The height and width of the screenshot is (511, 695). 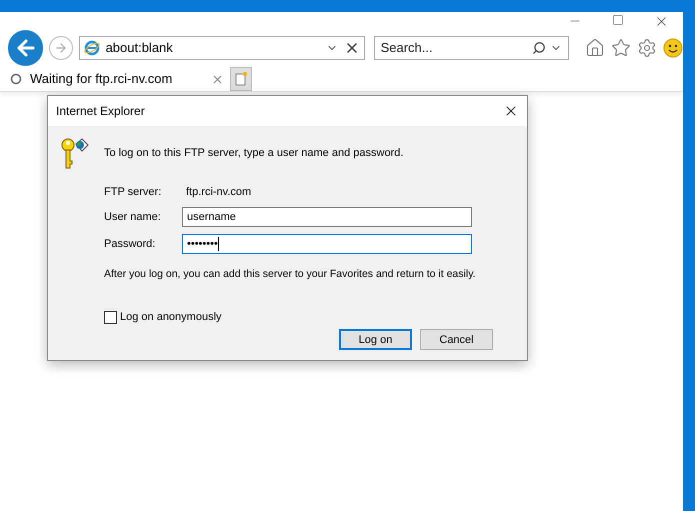 What do you see at coordinates (102, 79) in the screenshot?
I see `tab-title: Waiting for ftp.rci-nv.com` at bounding box center [102, 79].